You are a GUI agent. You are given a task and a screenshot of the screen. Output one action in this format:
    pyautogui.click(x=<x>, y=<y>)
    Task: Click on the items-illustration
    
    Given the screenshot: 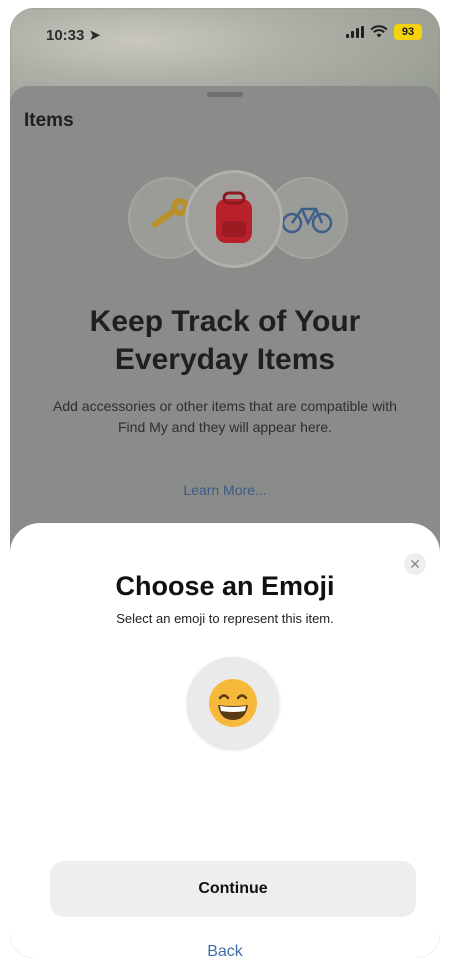 What is the action you would take?
    pyautogui.click(x=238, y=225)
    